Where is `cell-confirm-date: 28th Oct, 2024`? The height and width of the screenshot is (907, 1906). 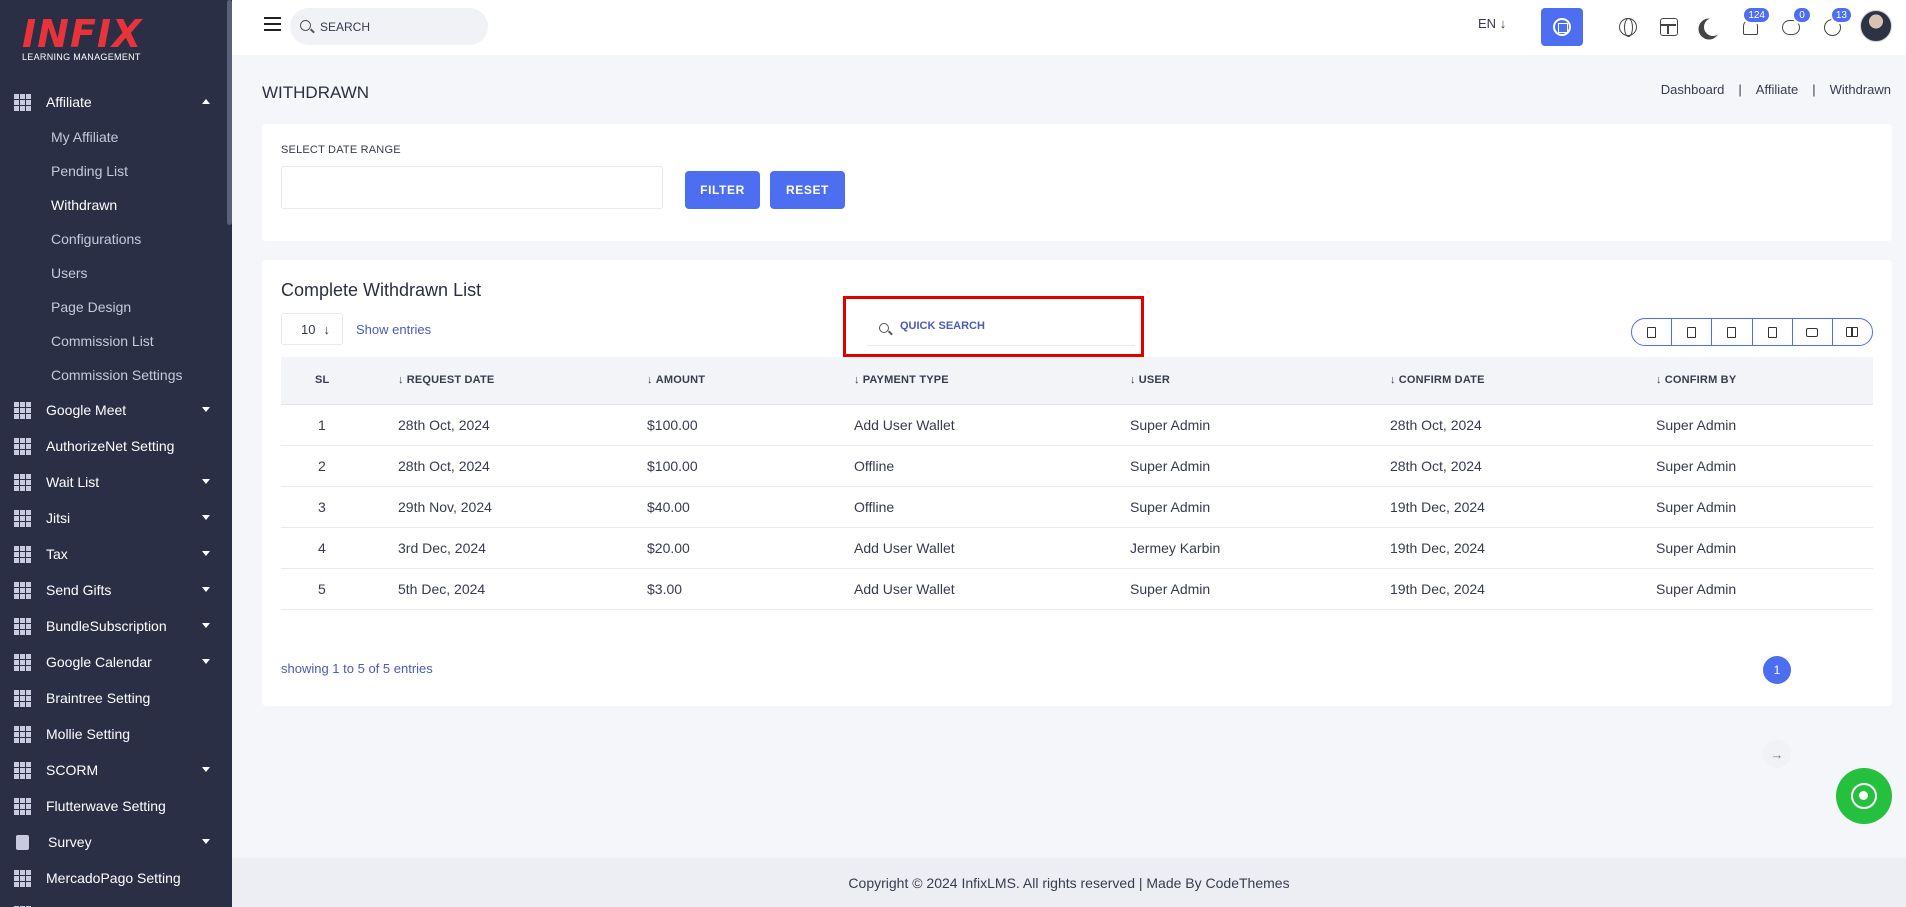 cell-confirm-date: 28th Oct, 2024 is located at coordinates (1523, 466).